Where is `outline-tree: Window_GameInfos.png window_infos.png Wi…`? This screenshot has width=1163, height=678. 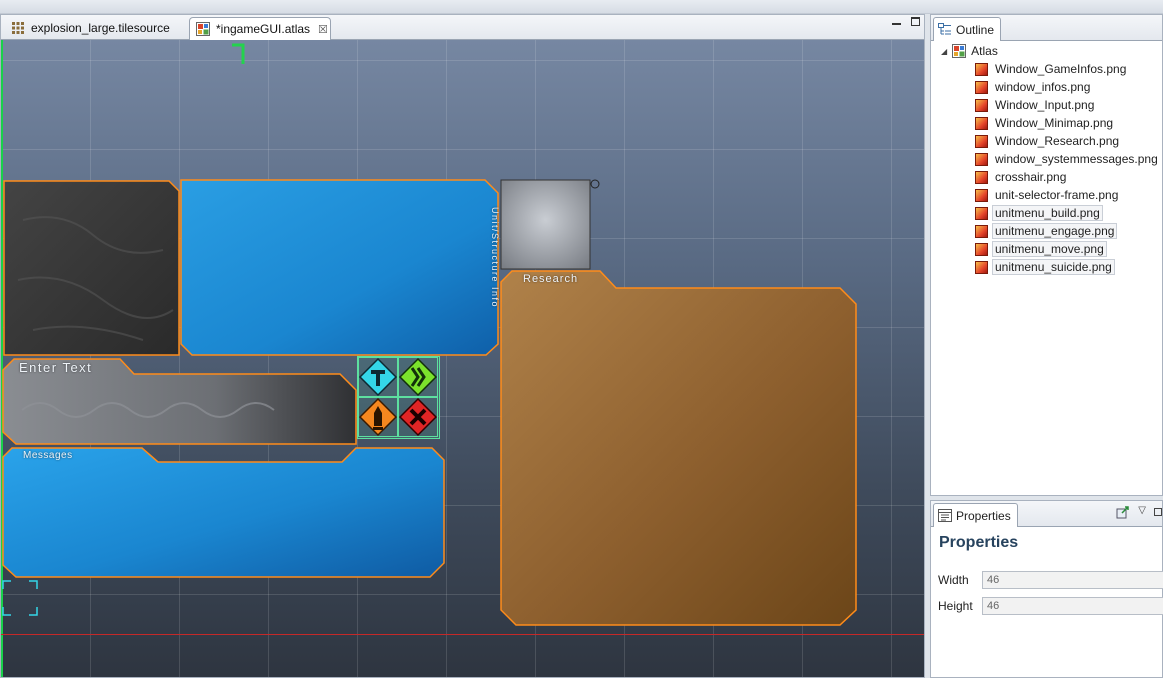 outline-tree: Window_GameInfos.png window_infos.png Wi… is located at coordinates (1067, 168).